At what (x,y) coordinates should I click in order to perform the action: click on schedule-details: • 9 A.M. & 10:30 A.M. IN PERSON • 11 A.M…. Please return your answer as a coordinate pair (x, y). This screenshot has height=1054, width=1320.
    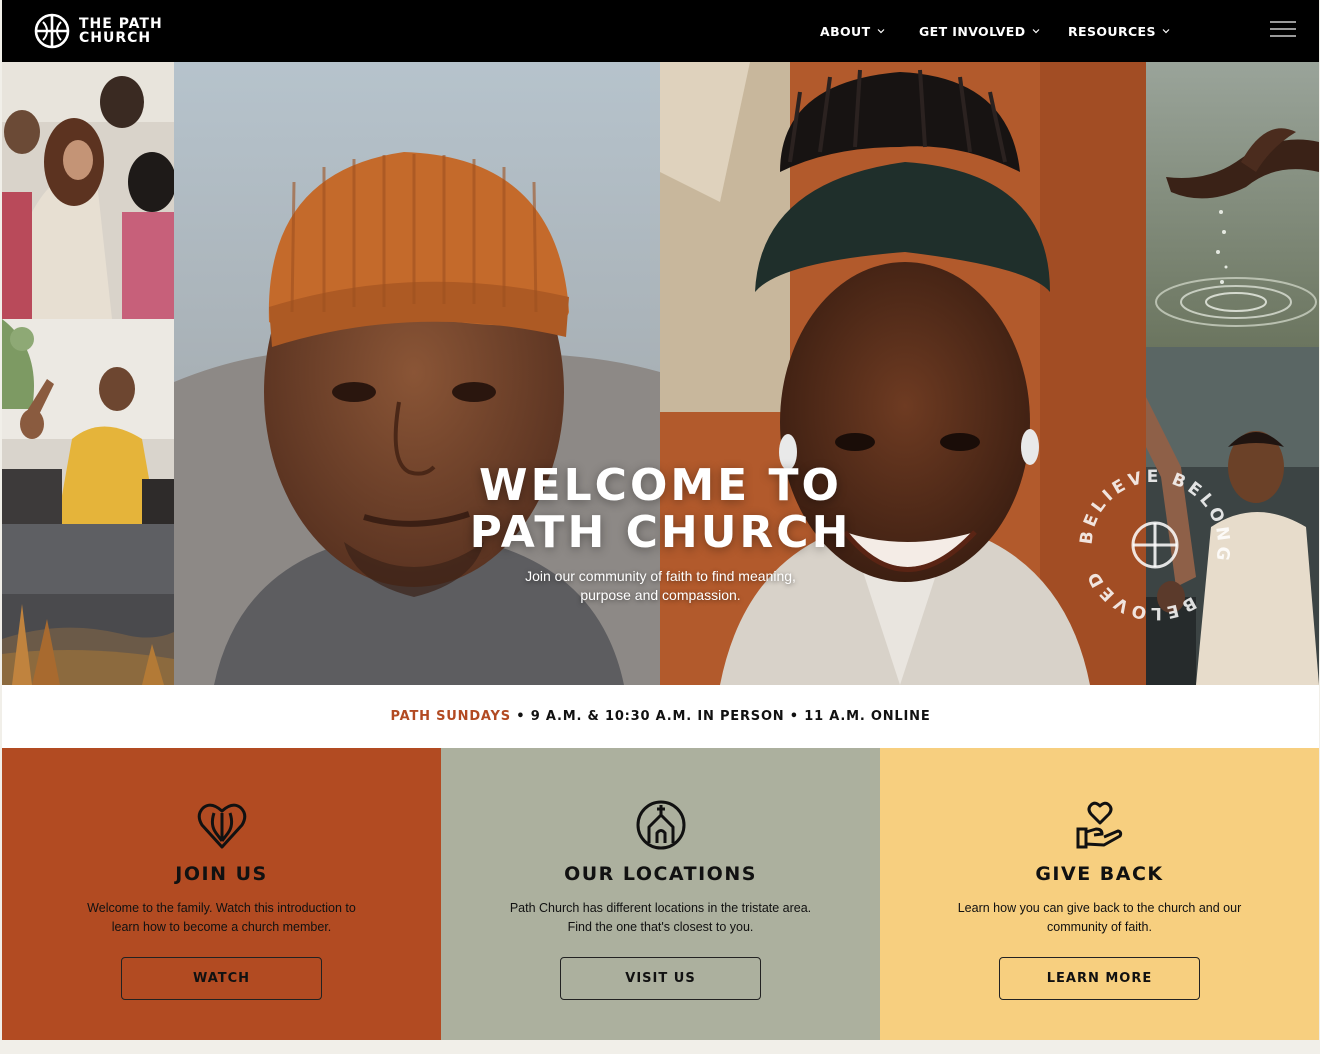
    Looking at the image, I should click on (720, 716).